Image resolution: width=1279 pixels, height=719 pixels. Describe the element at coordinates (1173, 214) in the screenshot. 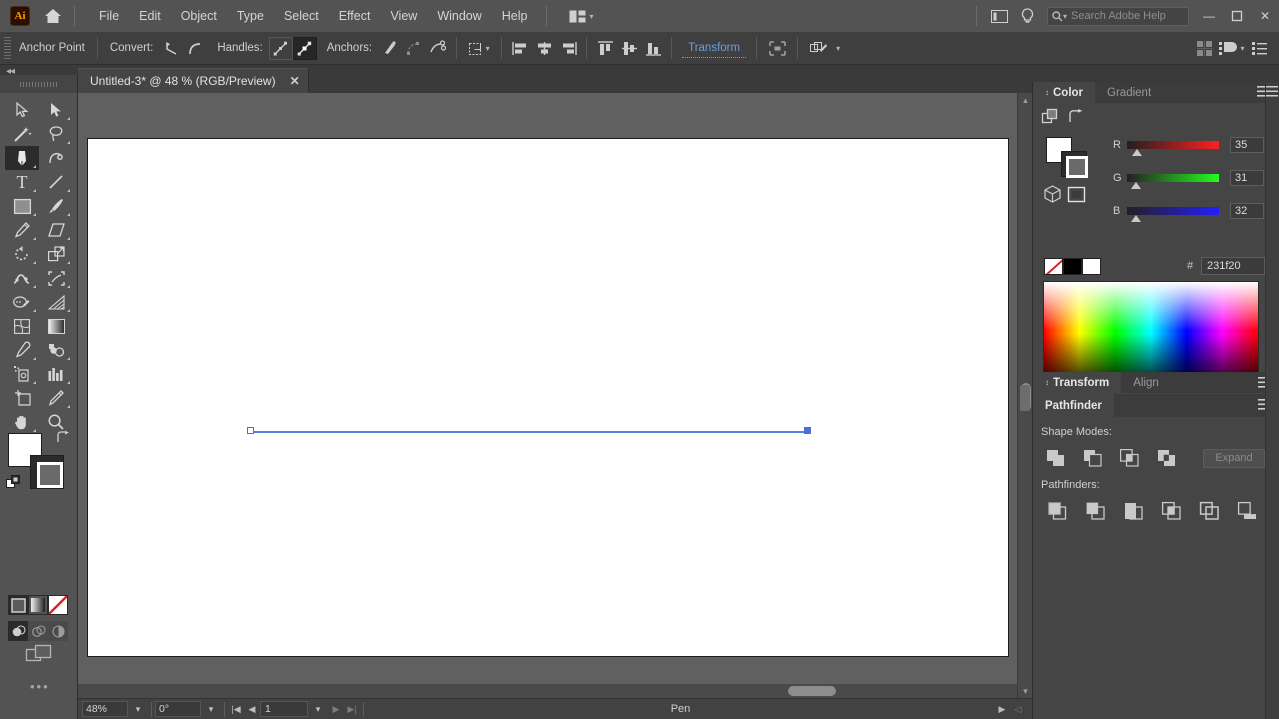

I see `slider-track-b` at that location.